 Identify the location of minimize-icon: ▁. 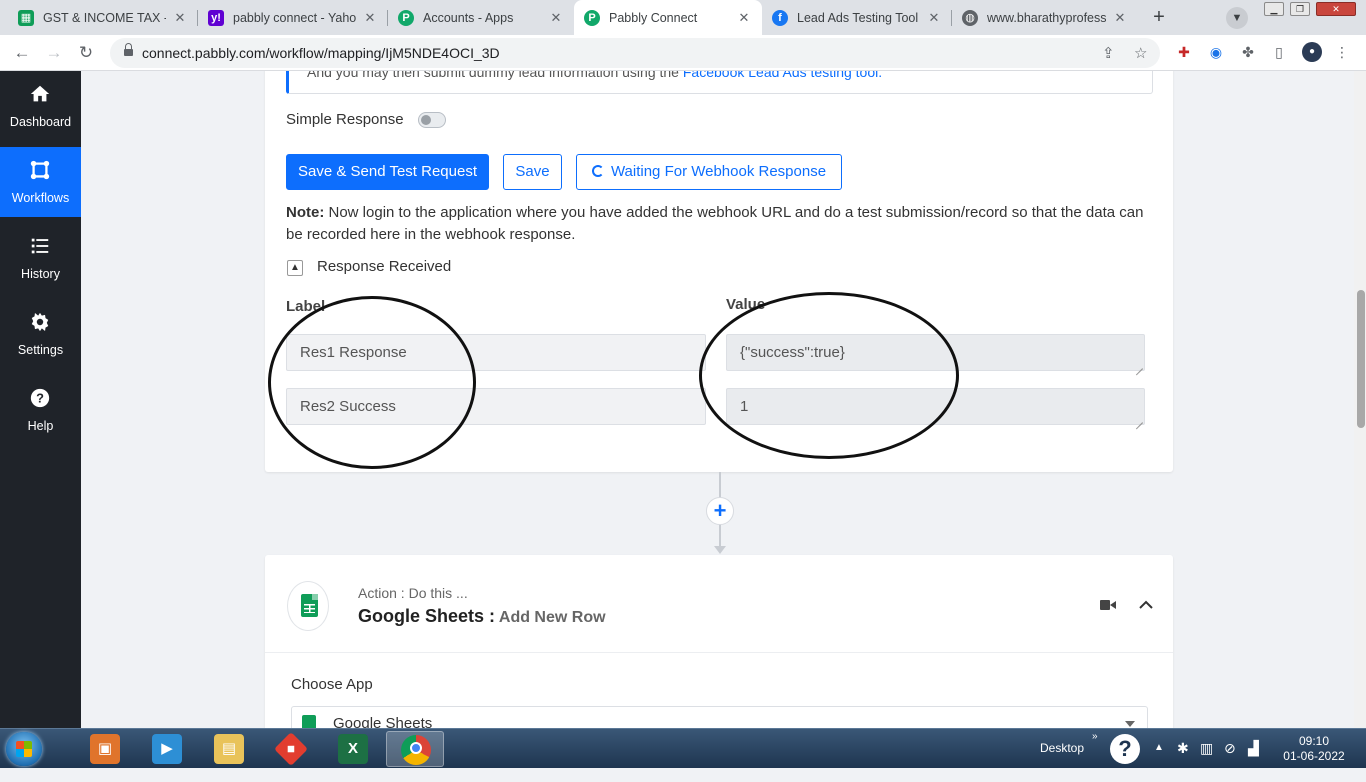
(1274, 9).